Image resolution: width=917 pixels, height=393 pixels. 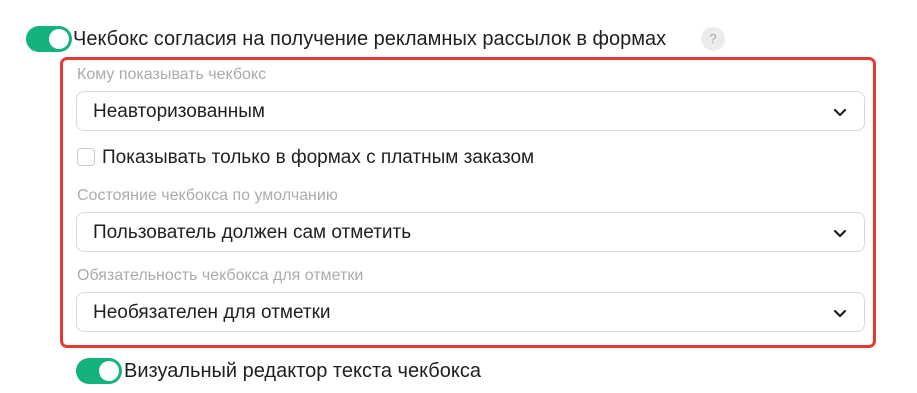 What do you see at coordinates (470, 111) in the screenshot?
I see `show-to-select: Неавторизованным` at bounding box center [470, 111].